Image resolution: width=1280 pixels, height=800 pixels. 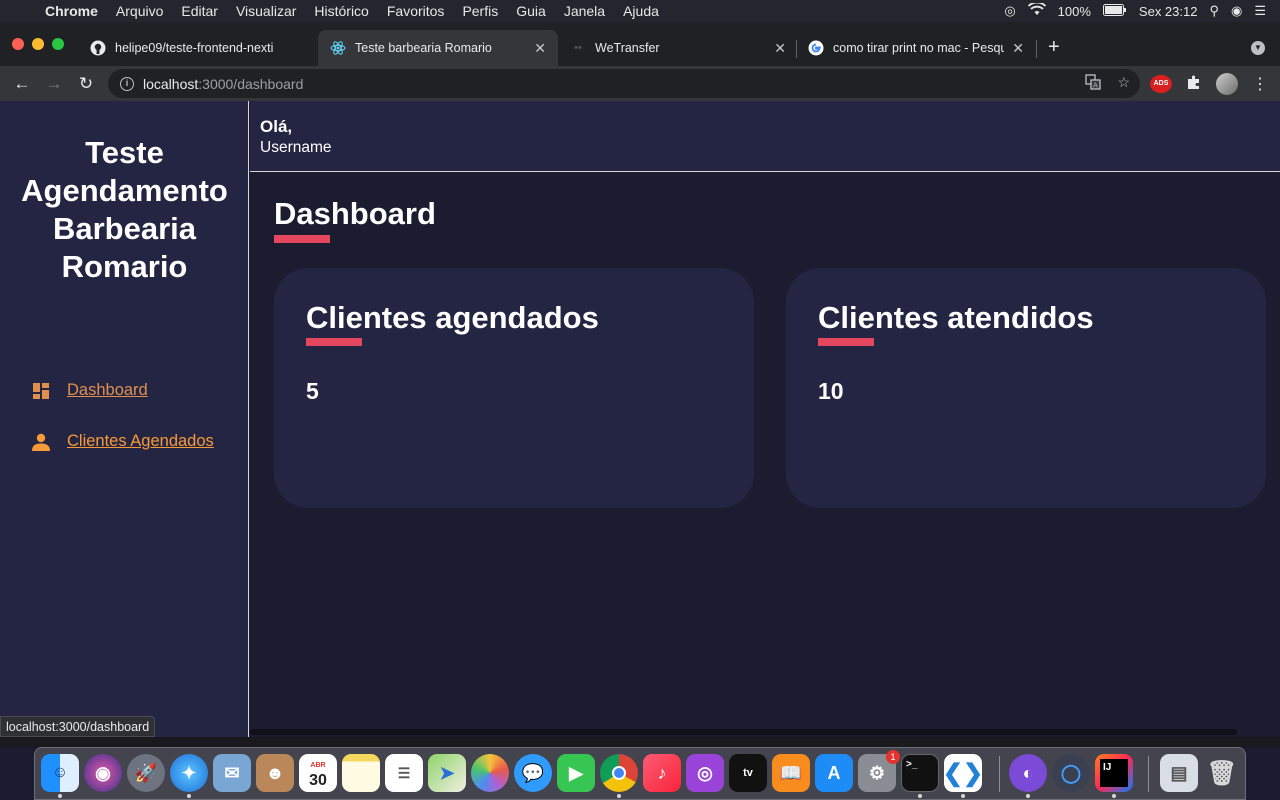 I want to click on tab-active-barbearia: Teste barbearia Romario ✕, so click(x=438, y=48).